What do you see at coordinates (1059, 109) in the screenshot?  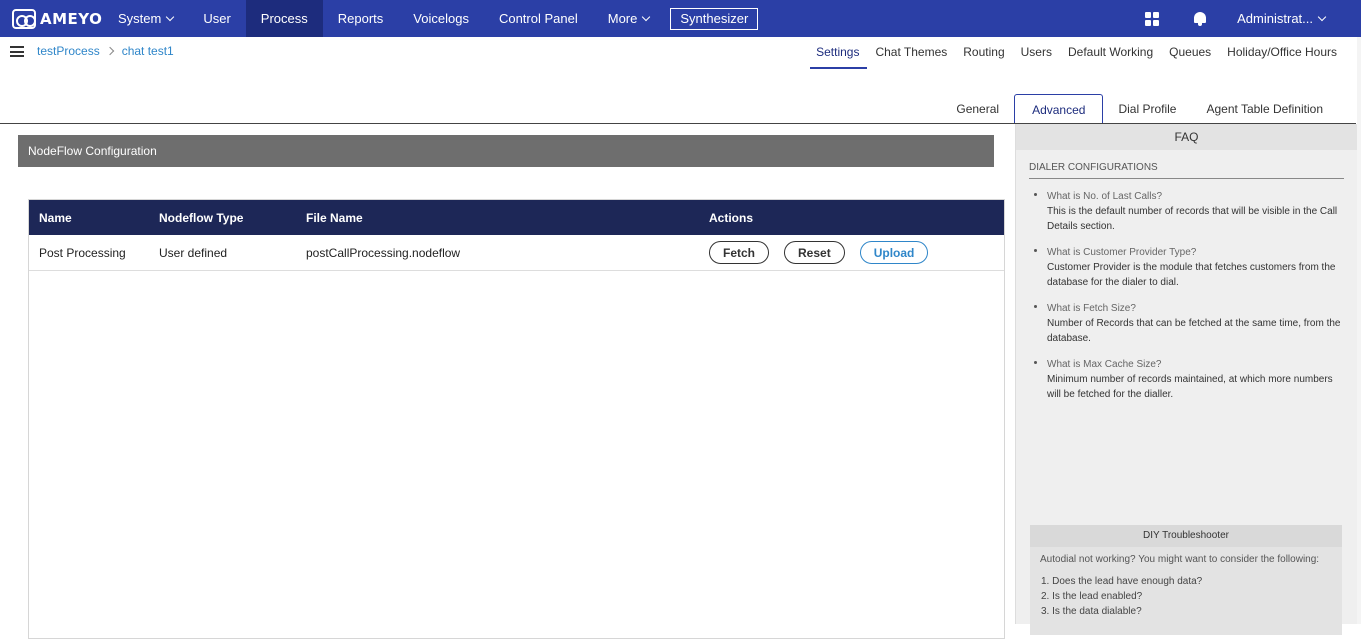 I see `tab-advanced: Advanced` at bounding box center [1059, 109].